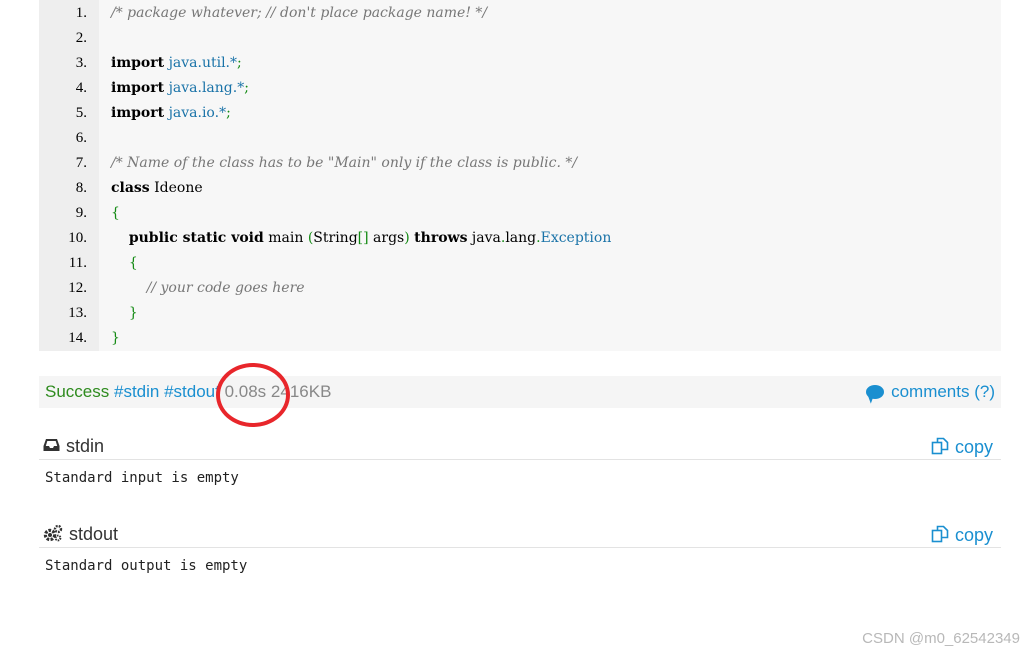 This screenshot has width=1034, height=658. What do you see at coordinates (520, 88) in the screenshot?
I see `code-line: 4. import java.lang.*;` at bounding box center [520, 88].